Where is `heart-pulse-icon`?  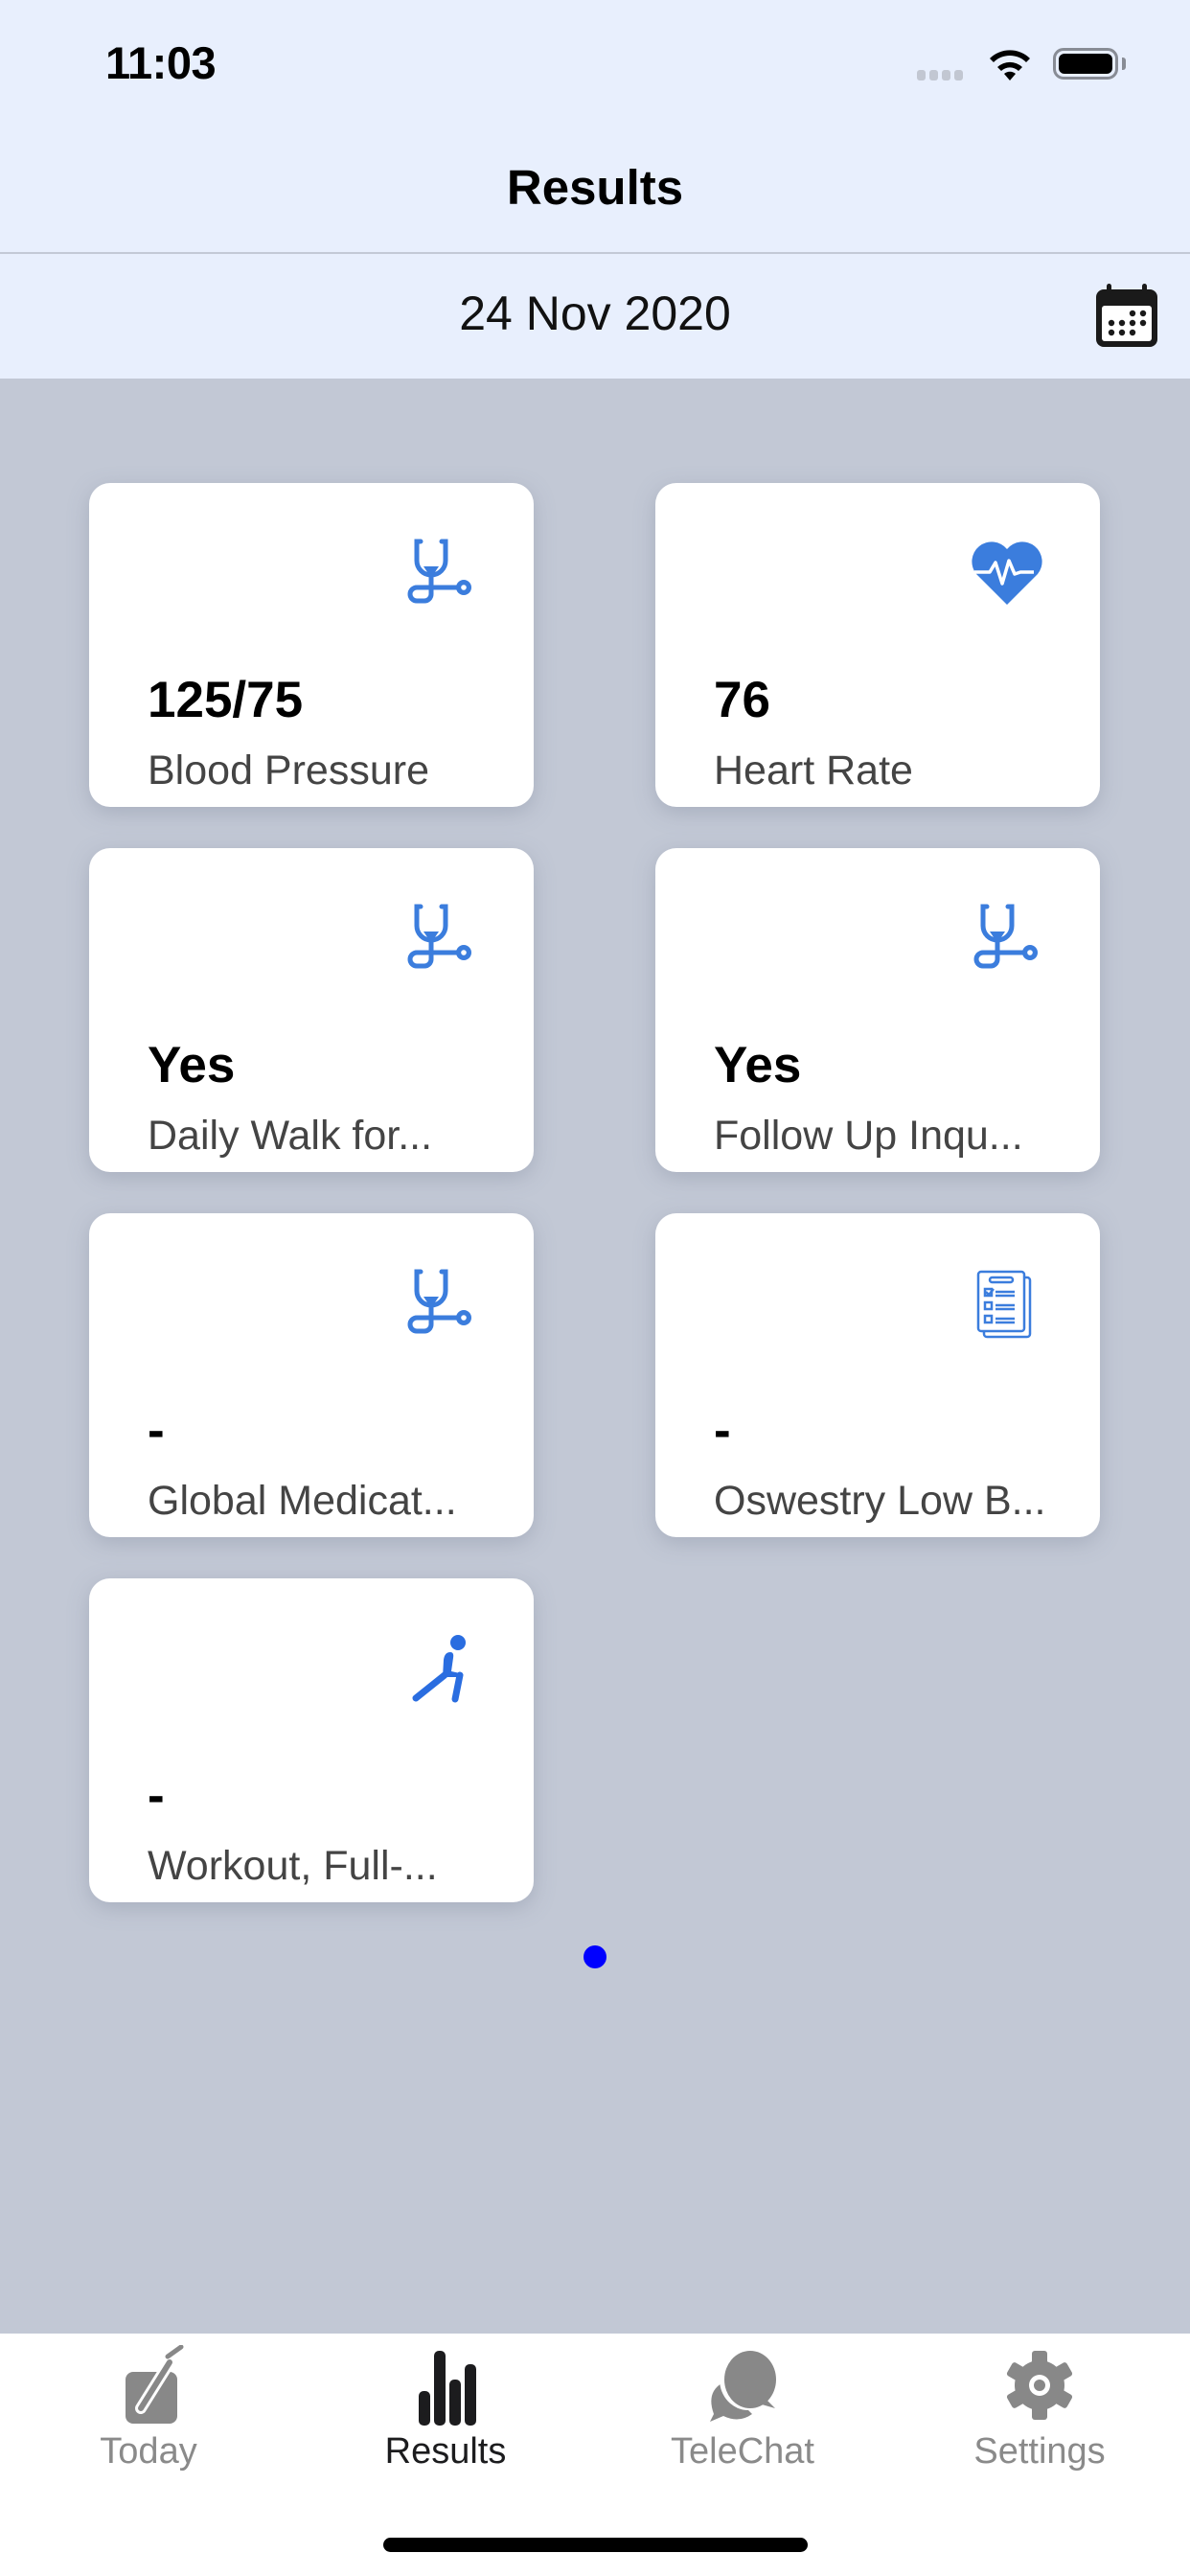
heart-pulse-icon is located at coordinates (1007, 573).